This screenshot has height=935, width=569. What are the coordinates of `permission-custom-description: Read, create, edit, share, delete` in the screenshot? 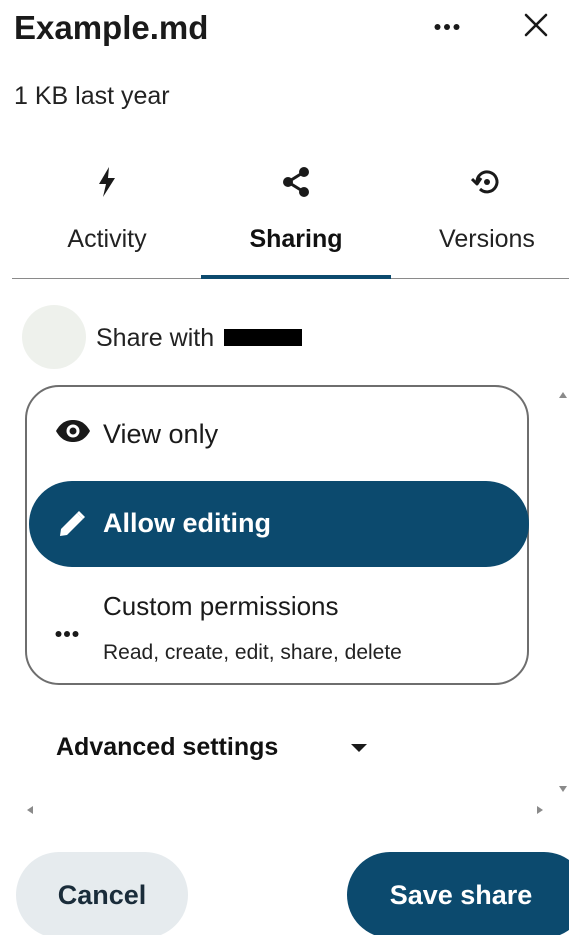 It's located at (252, 652).